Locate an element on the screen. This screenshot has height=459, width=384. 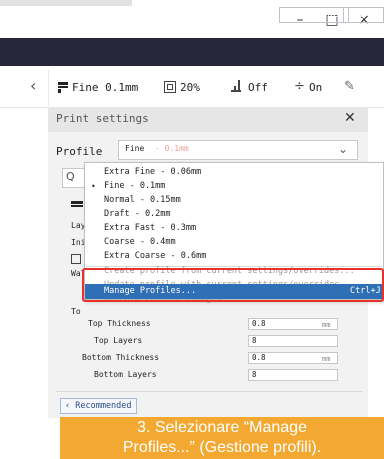
chevron-down-icon: ⌄ is located at coordinates (343, 149).